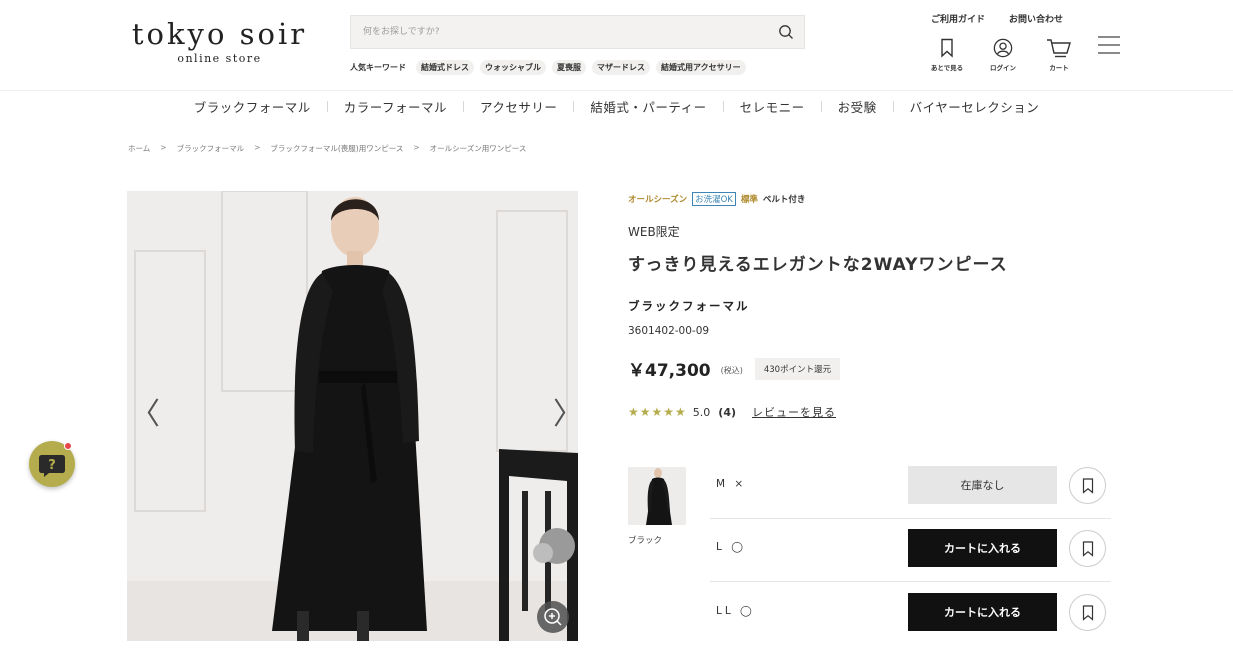  I want to click on login-button: ログイン, so click(1003, 55).